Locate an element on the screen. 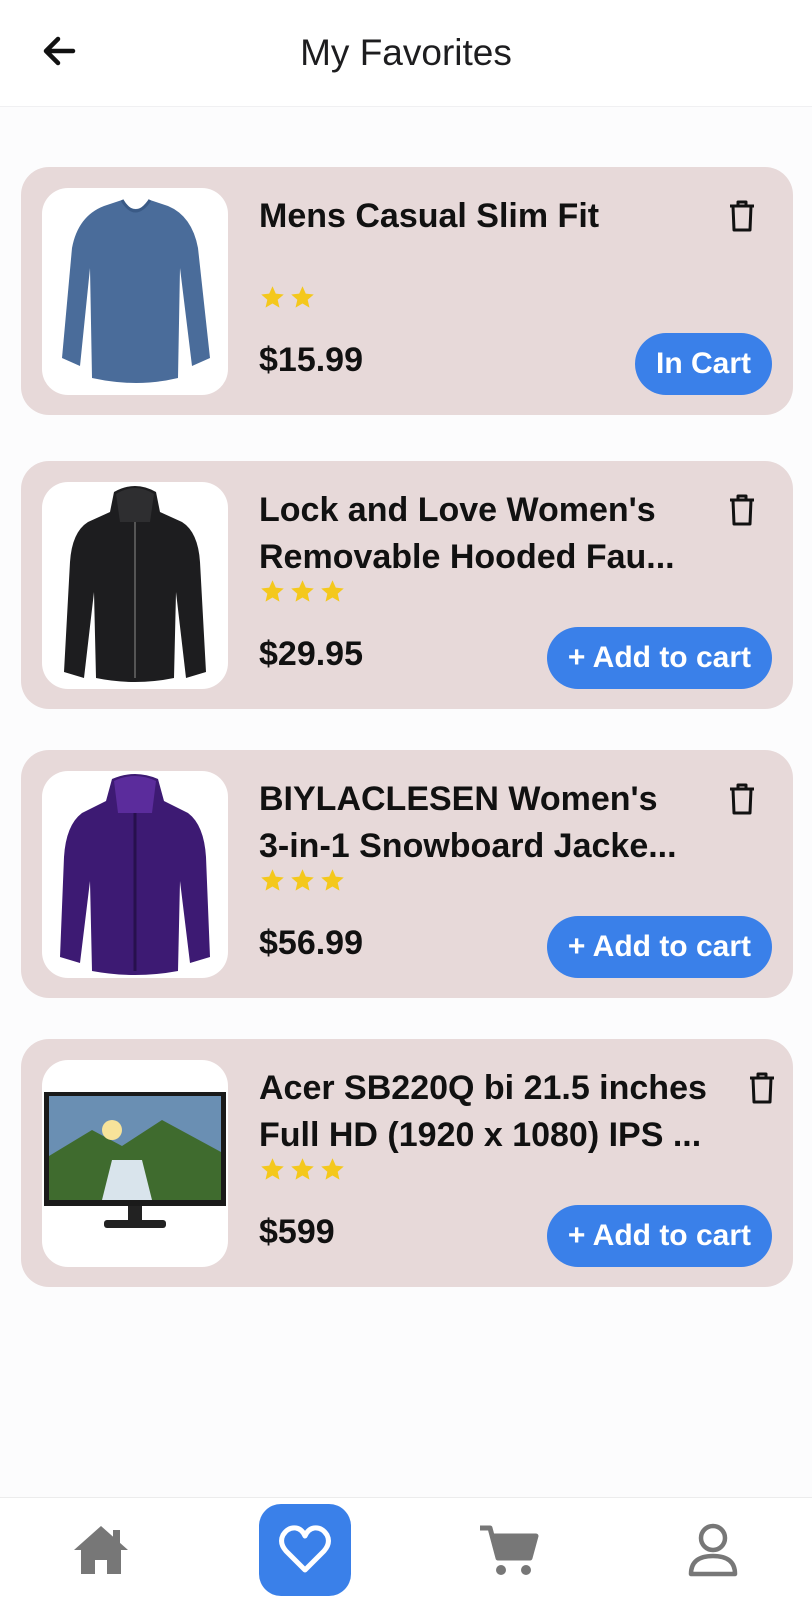 The image size is (812, 1601). favorite-item: Mens Casual Slim Fit $15.99 In Cart is located at coordinates (407, 291).